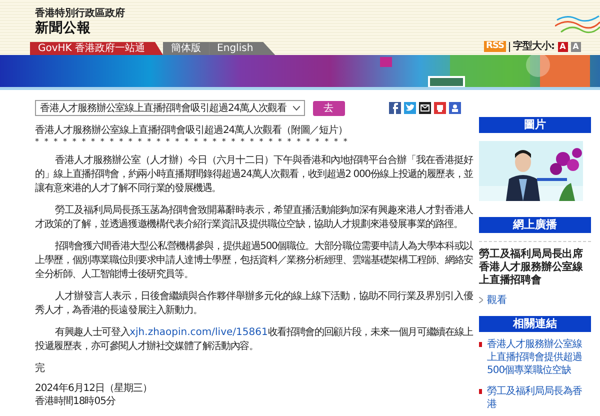  I want to click on paragraph: 香港人才服務辦公室（人才辦）今日（六月十二日）下午與香港和內地招聘平台合辦「我在香港挺好的」線上直播招聘會，約兩小時直播期間錄得超過24萬人次觀看，收到超過2 000份線上投遞的履歷表，並讓有意來港的人才了解不同行業的發展機遇。, so click(254, 175).